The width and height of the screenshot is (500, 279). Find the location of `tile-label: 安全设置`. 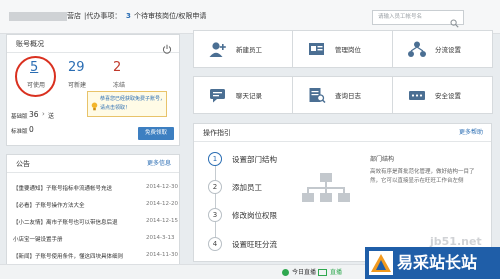

tile-label: 安全设置 is located at coordinates (448, 96).